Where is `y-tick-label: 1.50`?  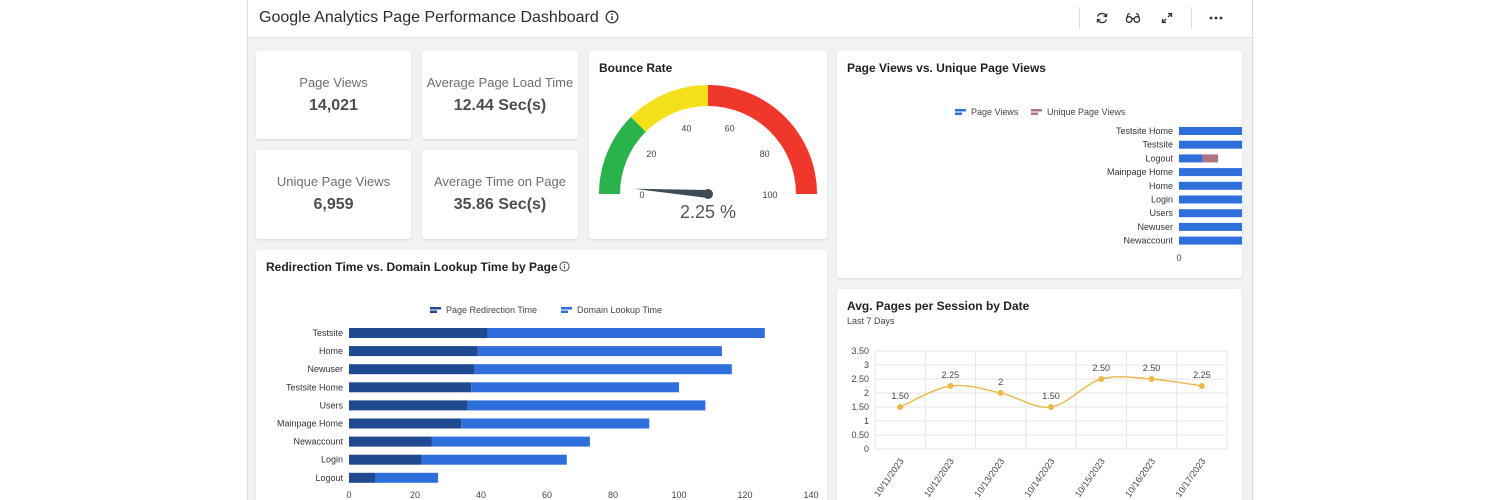
y-tick-label: 1.50 is located at coordinates (860, 407).